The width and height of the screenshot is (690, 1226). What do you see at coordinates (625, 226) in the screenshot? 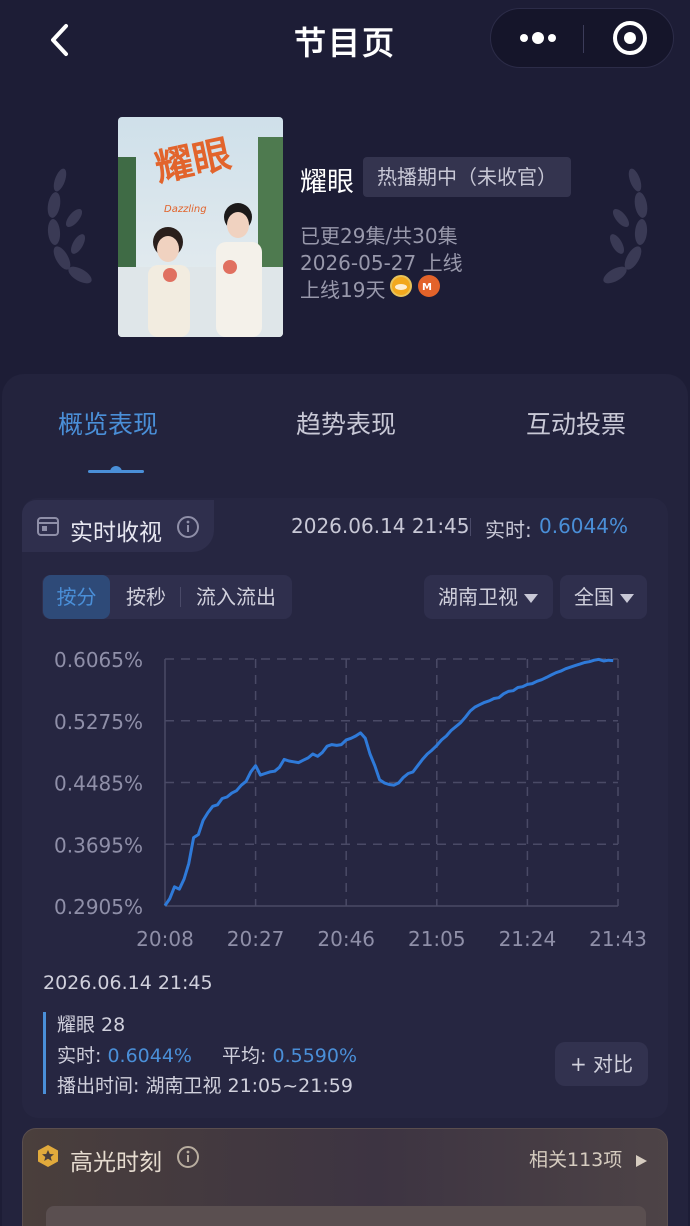
I see `laurel-right-icon` at bounding box center [625, 226].